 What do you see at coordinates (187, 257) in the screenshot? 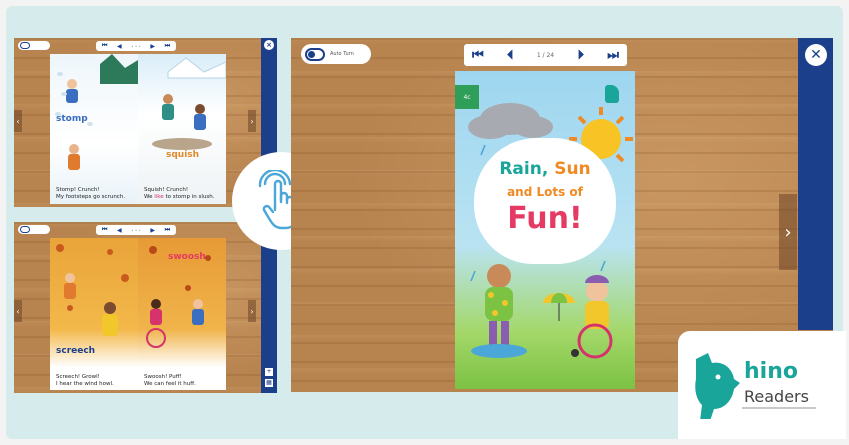
I see `sound-effect-text: swoosh` at bounding box center [187, 257].